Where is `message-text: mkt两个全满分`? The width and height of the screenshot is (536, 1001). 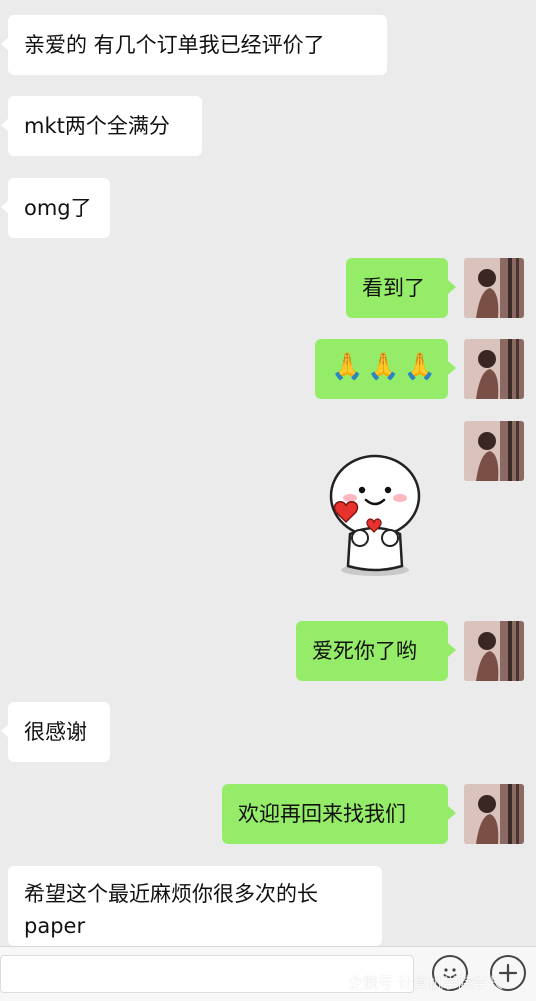
message-text: mkt两个全满分 is located at coordinates (97, 126).